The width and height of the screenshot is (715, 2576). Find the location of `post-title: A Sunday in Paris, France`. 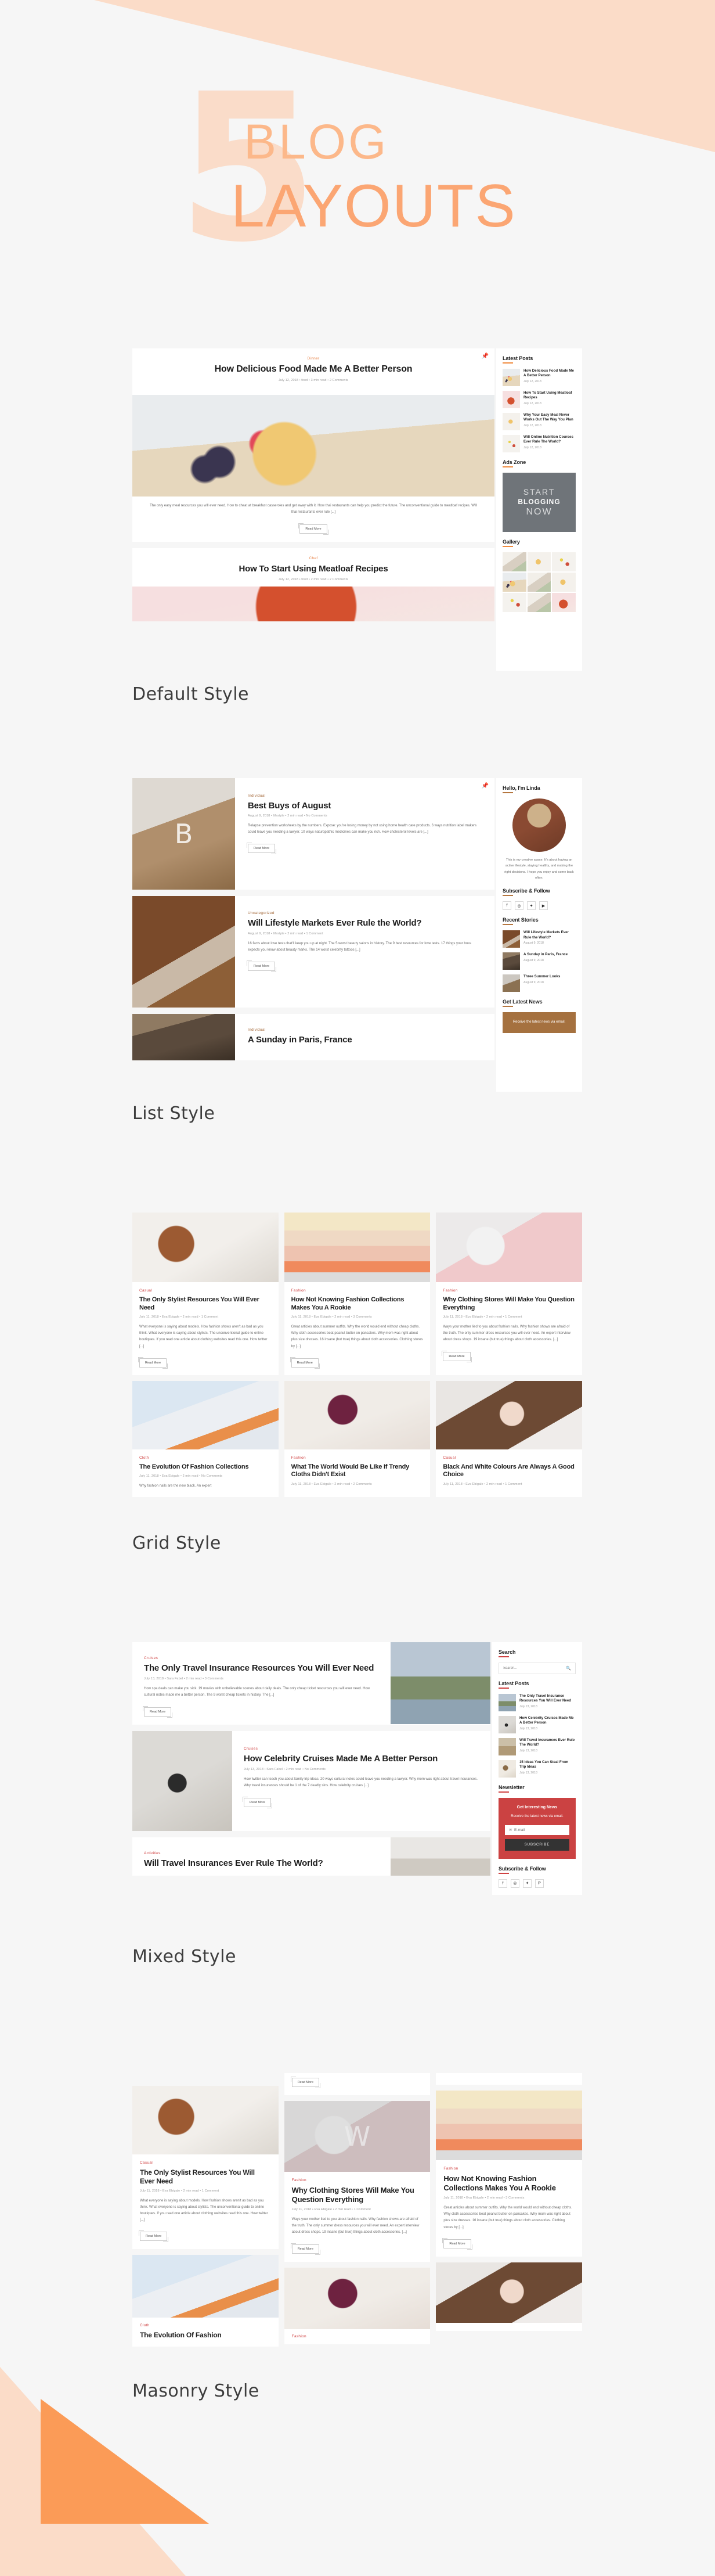

post-title: A Sunday in Paris, France is located at coordinates (365, 1040).